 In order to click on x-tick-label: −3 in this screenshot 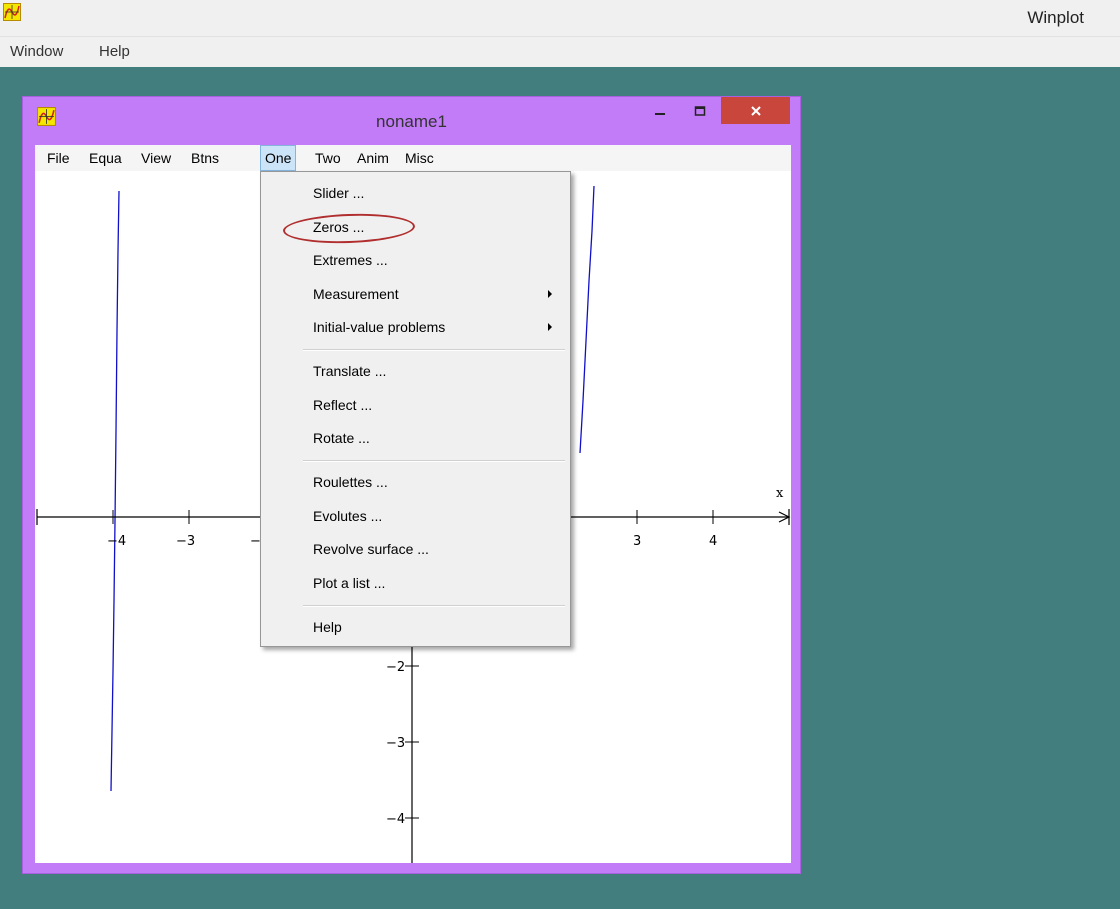, I will do `click(185, 541)`.